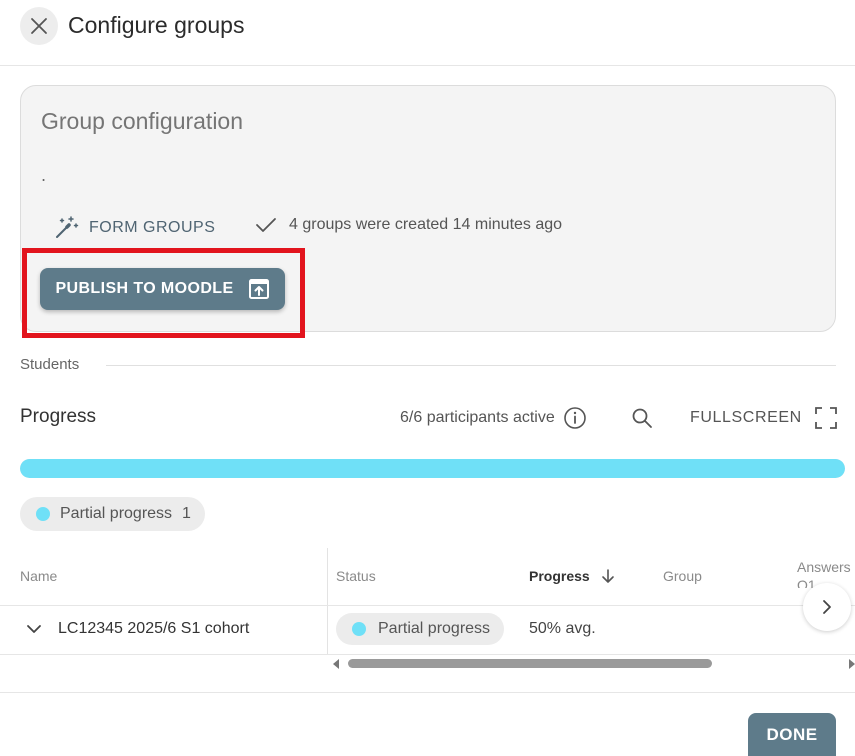 The image size is (855, 756). Describe the element at coordinates (44, 175) in the screenshot. I see `card-description: .` at that location.